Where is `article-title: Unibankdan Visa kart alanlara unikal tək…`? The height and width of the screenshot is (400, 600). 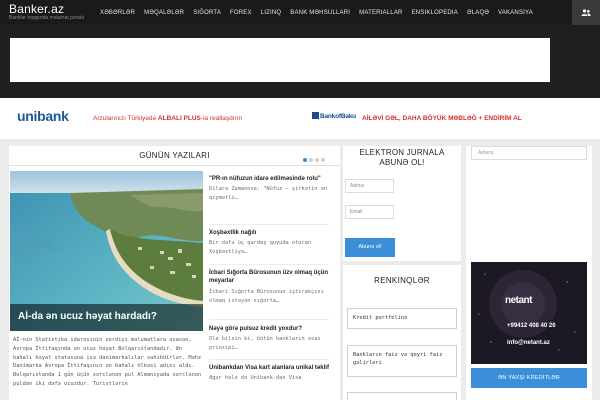
article-title: Unibankdan Visa kart alanlara unikal tək… is located at coordinates (272, 368).